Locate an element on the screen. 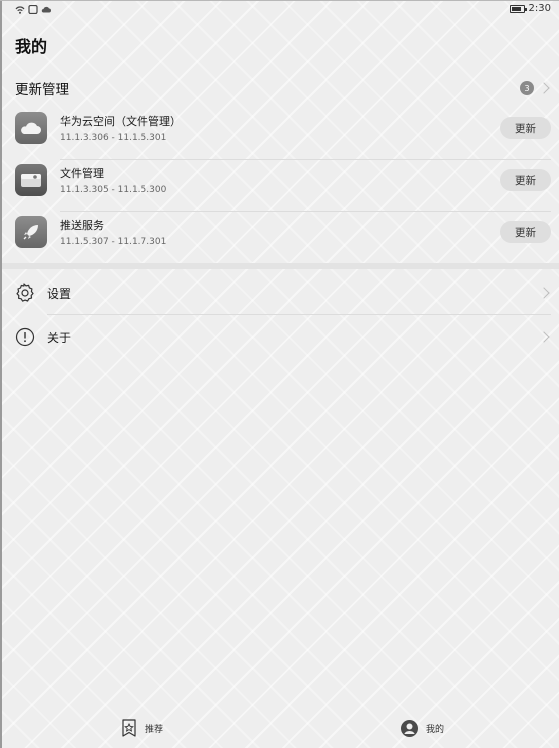 The height and width of the screenshot is (748, 559). menu-label: 关于 is located at coordinates (59, 338).